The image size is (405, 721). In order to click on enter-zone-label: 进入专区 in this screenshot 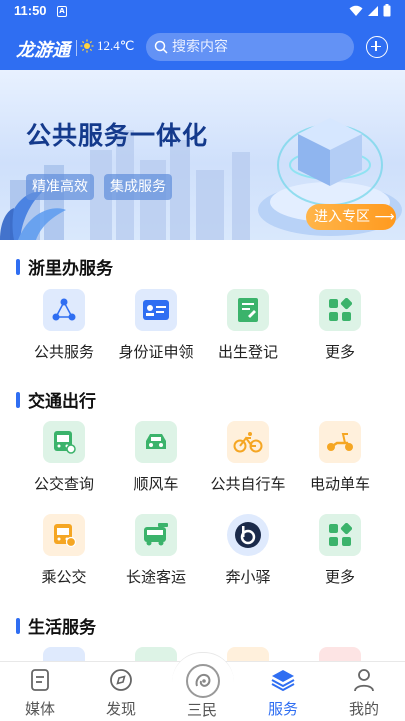, I will do `click(342, 217)`.